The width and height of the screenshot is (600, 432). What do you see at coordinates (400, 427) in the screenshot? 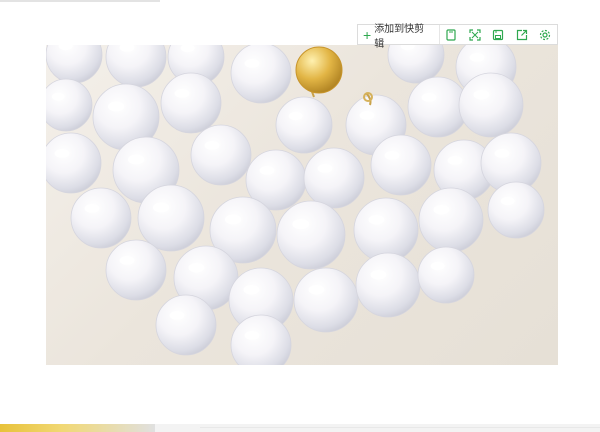
I see `bottom-divider` at bounding box center [400, 427].